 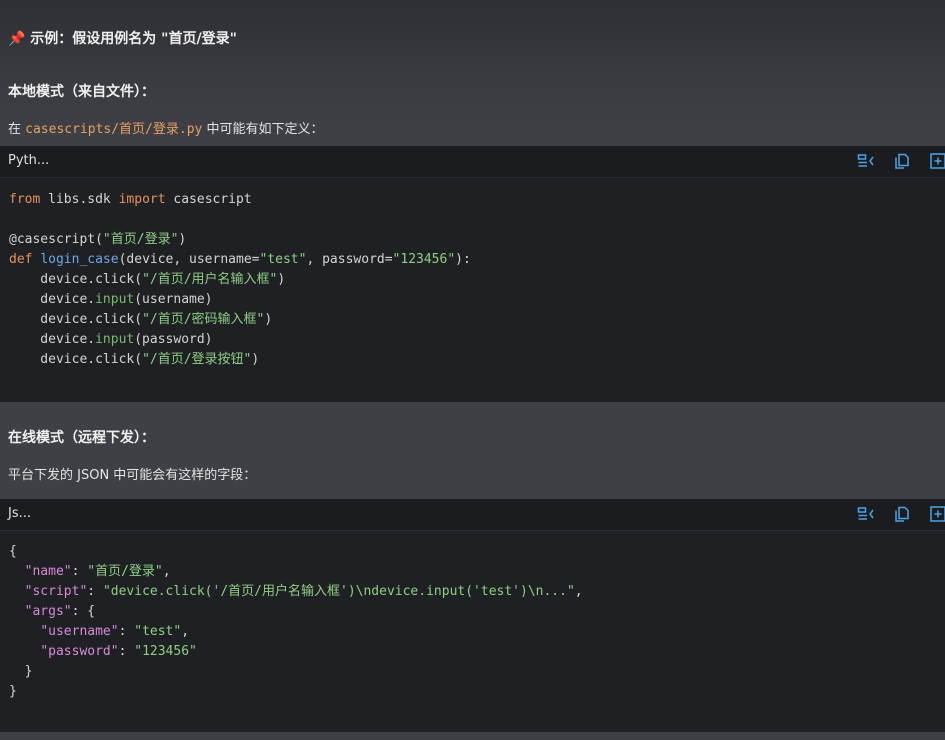 What do you see at coordinates (79, 631) in the screenshot?
I see `code-token: "username"` at bounding box center [79, 631].